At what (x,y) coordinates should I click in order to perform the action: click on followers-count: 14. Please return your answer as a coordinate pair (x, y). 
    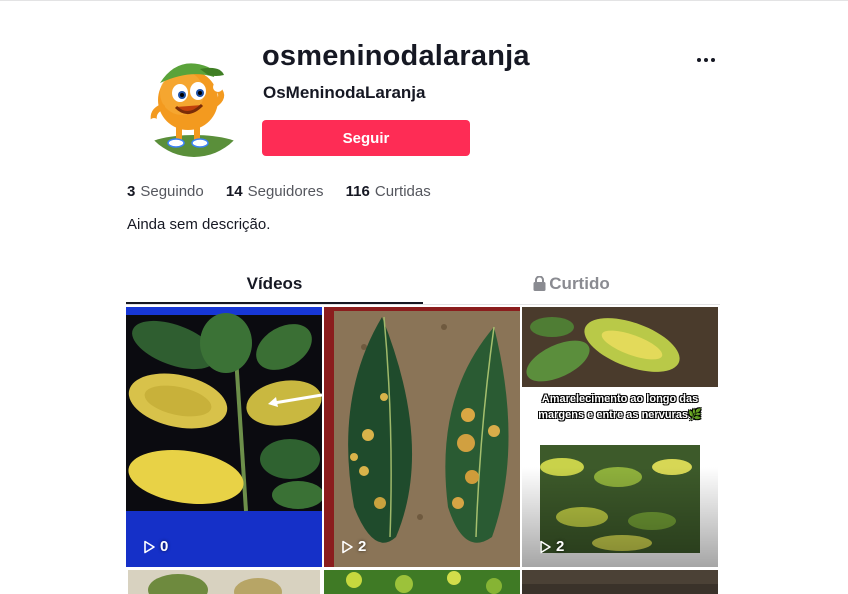
    Looking at the image, I should click on (234, 191).